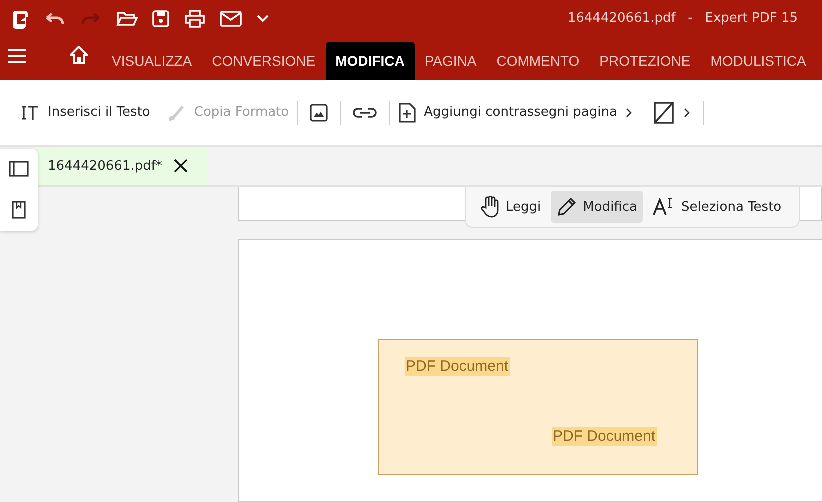 The width and height of the screenshot is (822, 502). I want to click on ribbon-tab: COMMENTO, so click(538, 61).